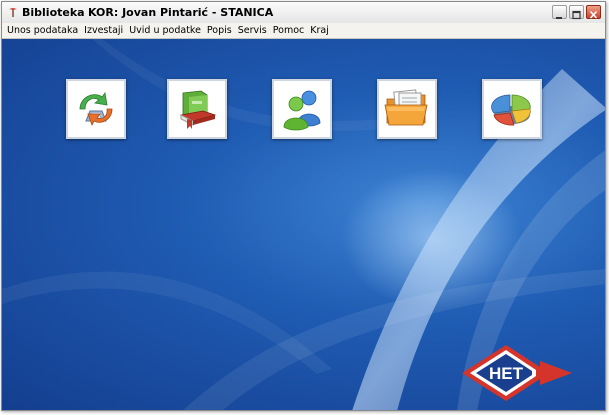 Image resolution: width=609 pixels, height=415 pixels. What do you see at coordinates (13, 12) in the screenshot?
I see `app-icon` at bounding box center [13, 12].